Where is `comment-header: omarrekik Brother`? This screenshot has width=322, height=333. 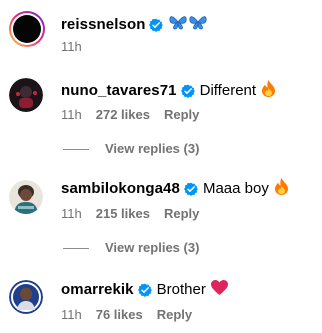 comment-header: omarrekik Brother is located at coordinates (144, 290).